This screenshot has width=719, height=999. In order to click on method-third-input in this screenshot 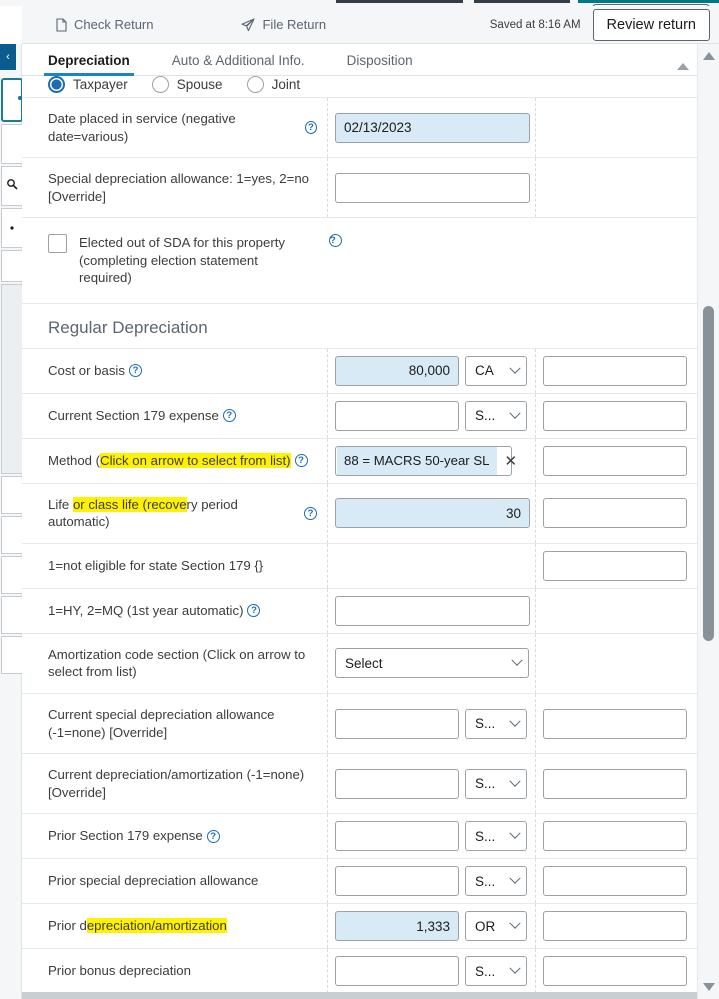, I will do `click(615, 460)`.